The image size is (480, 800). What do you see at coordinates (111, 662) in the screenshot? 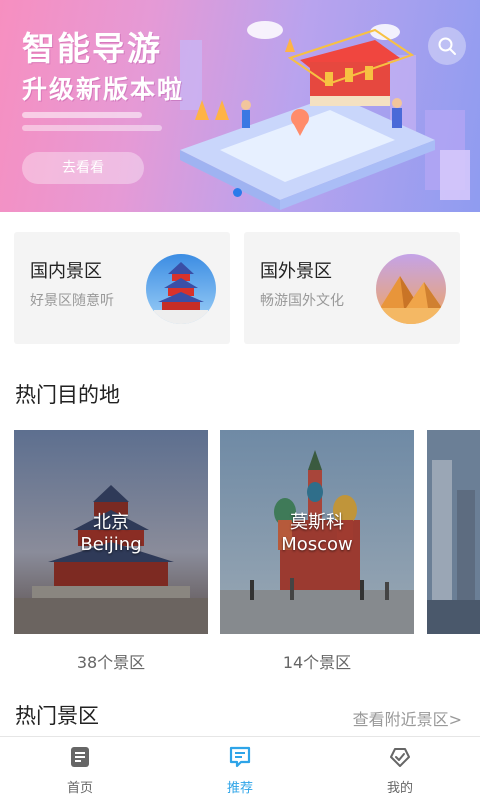
I see `destination-spot-count: 38个景区` at bounding box center [111, 662].